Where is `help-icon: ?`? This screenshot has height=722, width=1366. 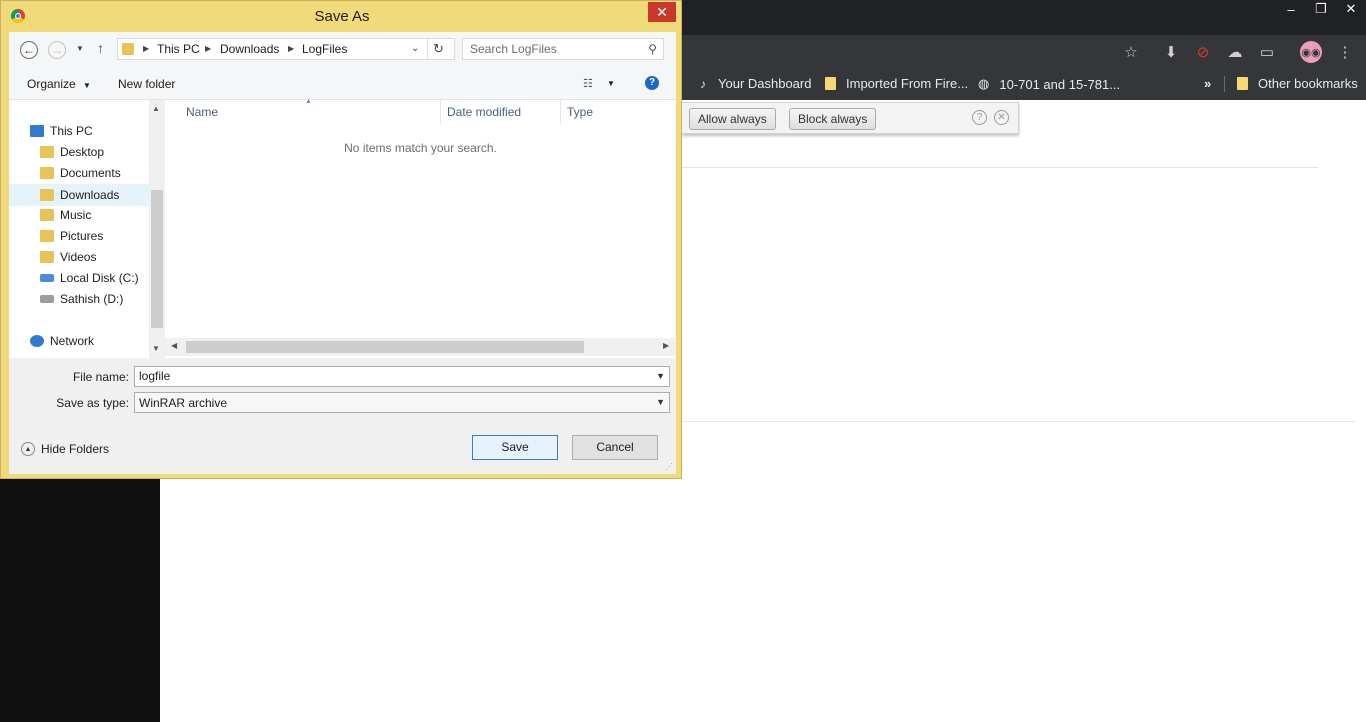
help-icon: ? is located at coordinates (652, 83).